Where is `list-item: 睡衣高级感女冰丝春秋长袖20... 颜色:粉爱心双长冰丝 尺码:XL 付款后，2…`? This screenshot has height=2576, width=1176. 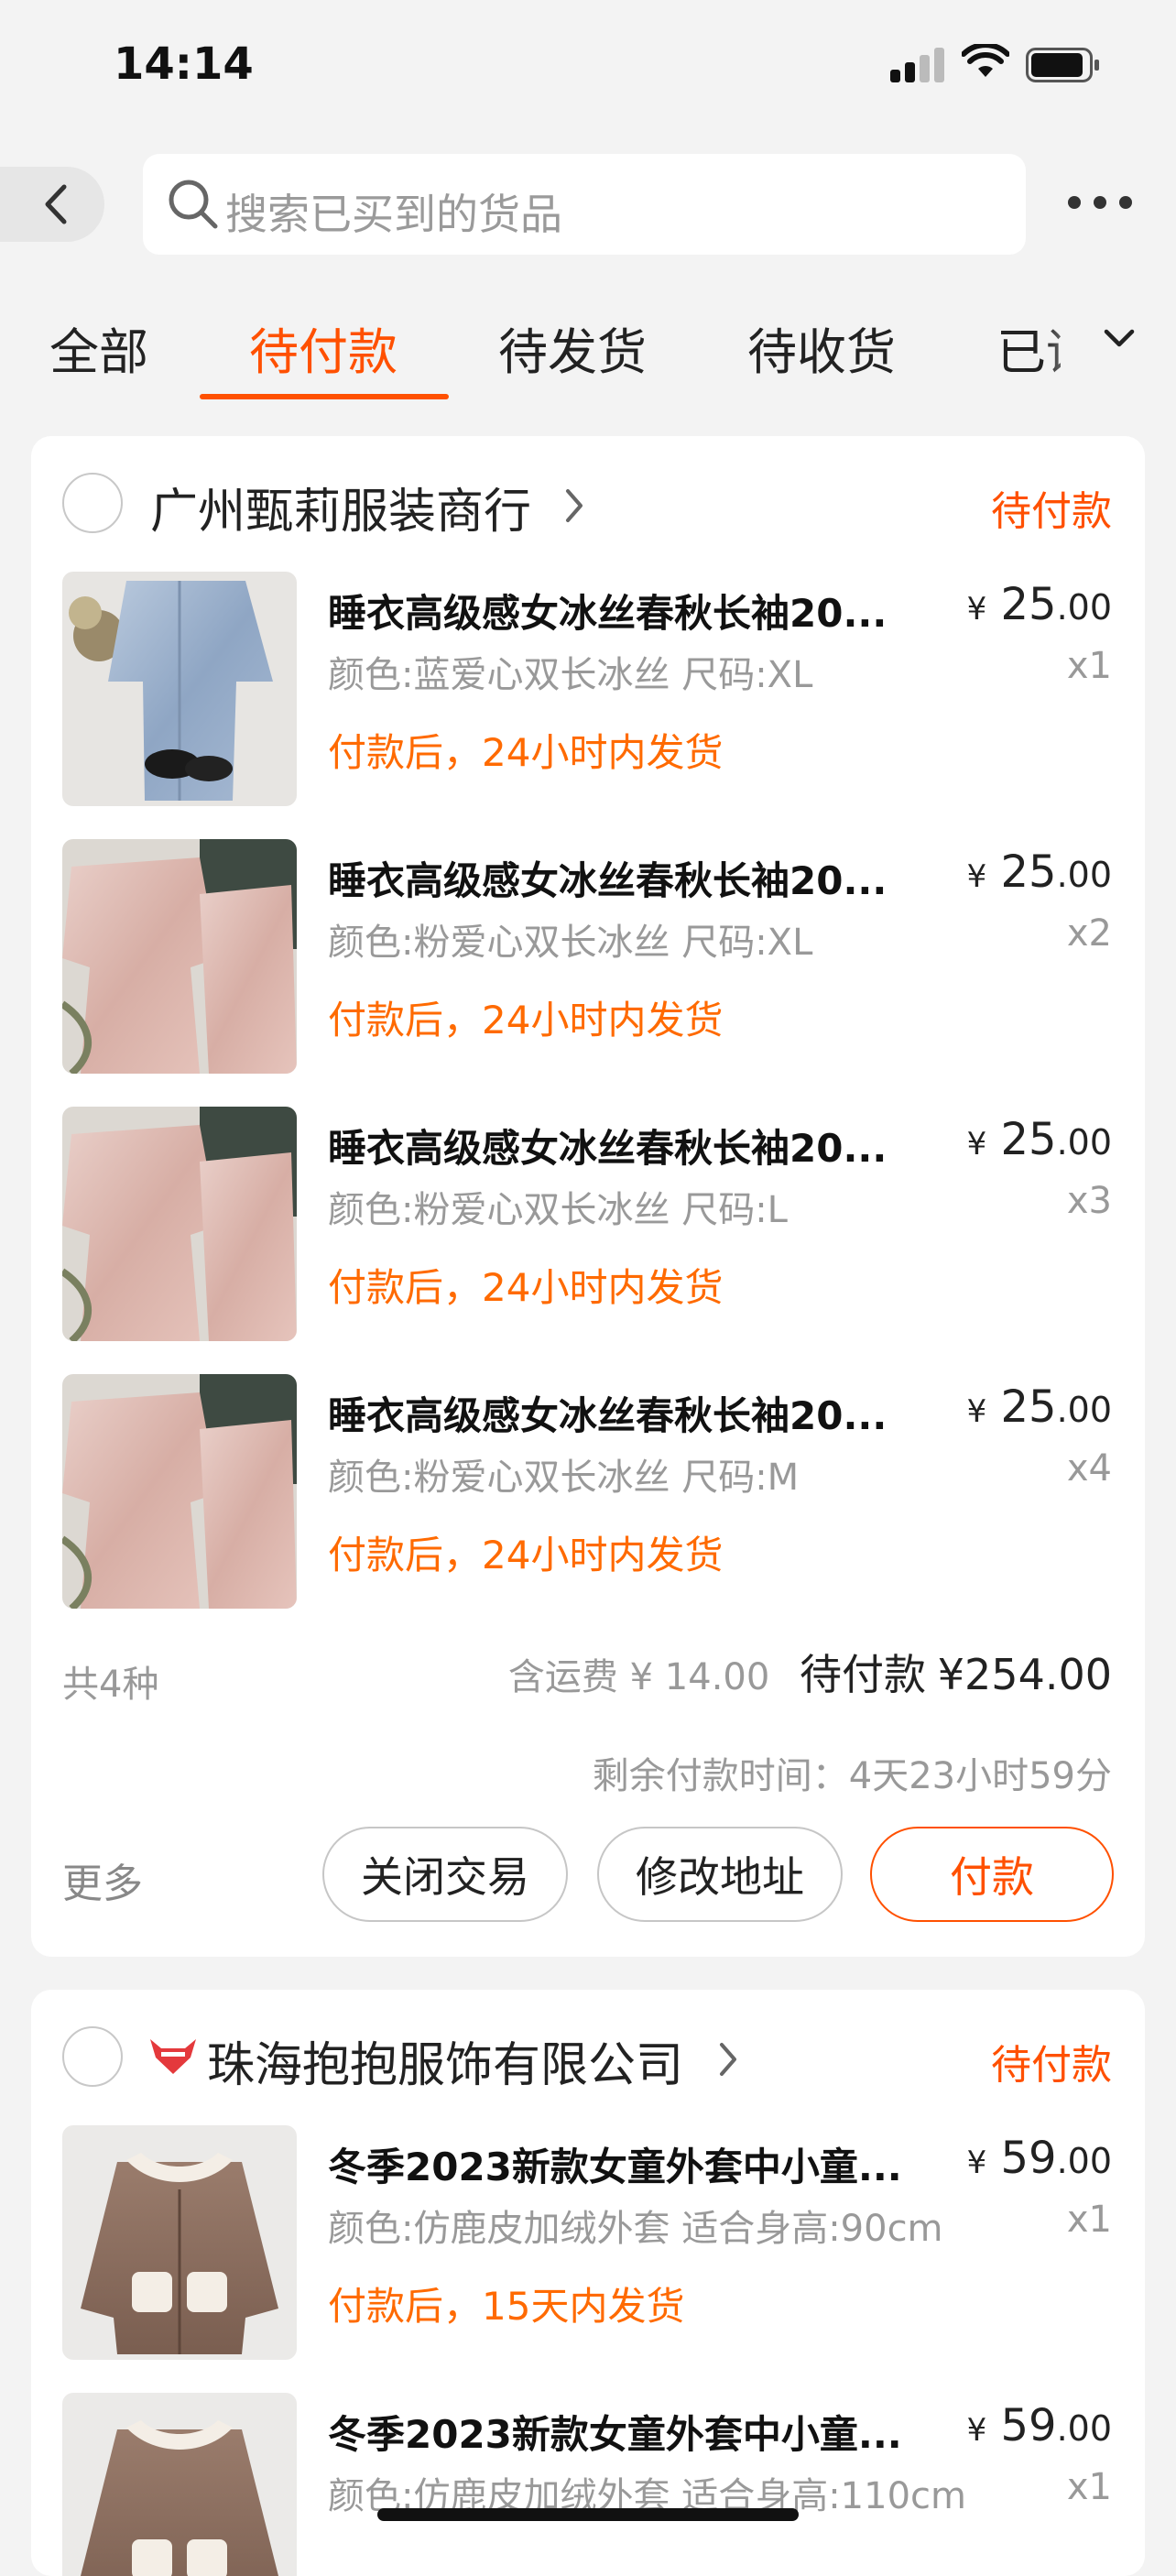
list-item: 睡衣高级感女冰丝春秋长袖20... 颜色:粉爱心双长冰丝 尺码:XL 付款后，2… is located at coordinates (588, 964).